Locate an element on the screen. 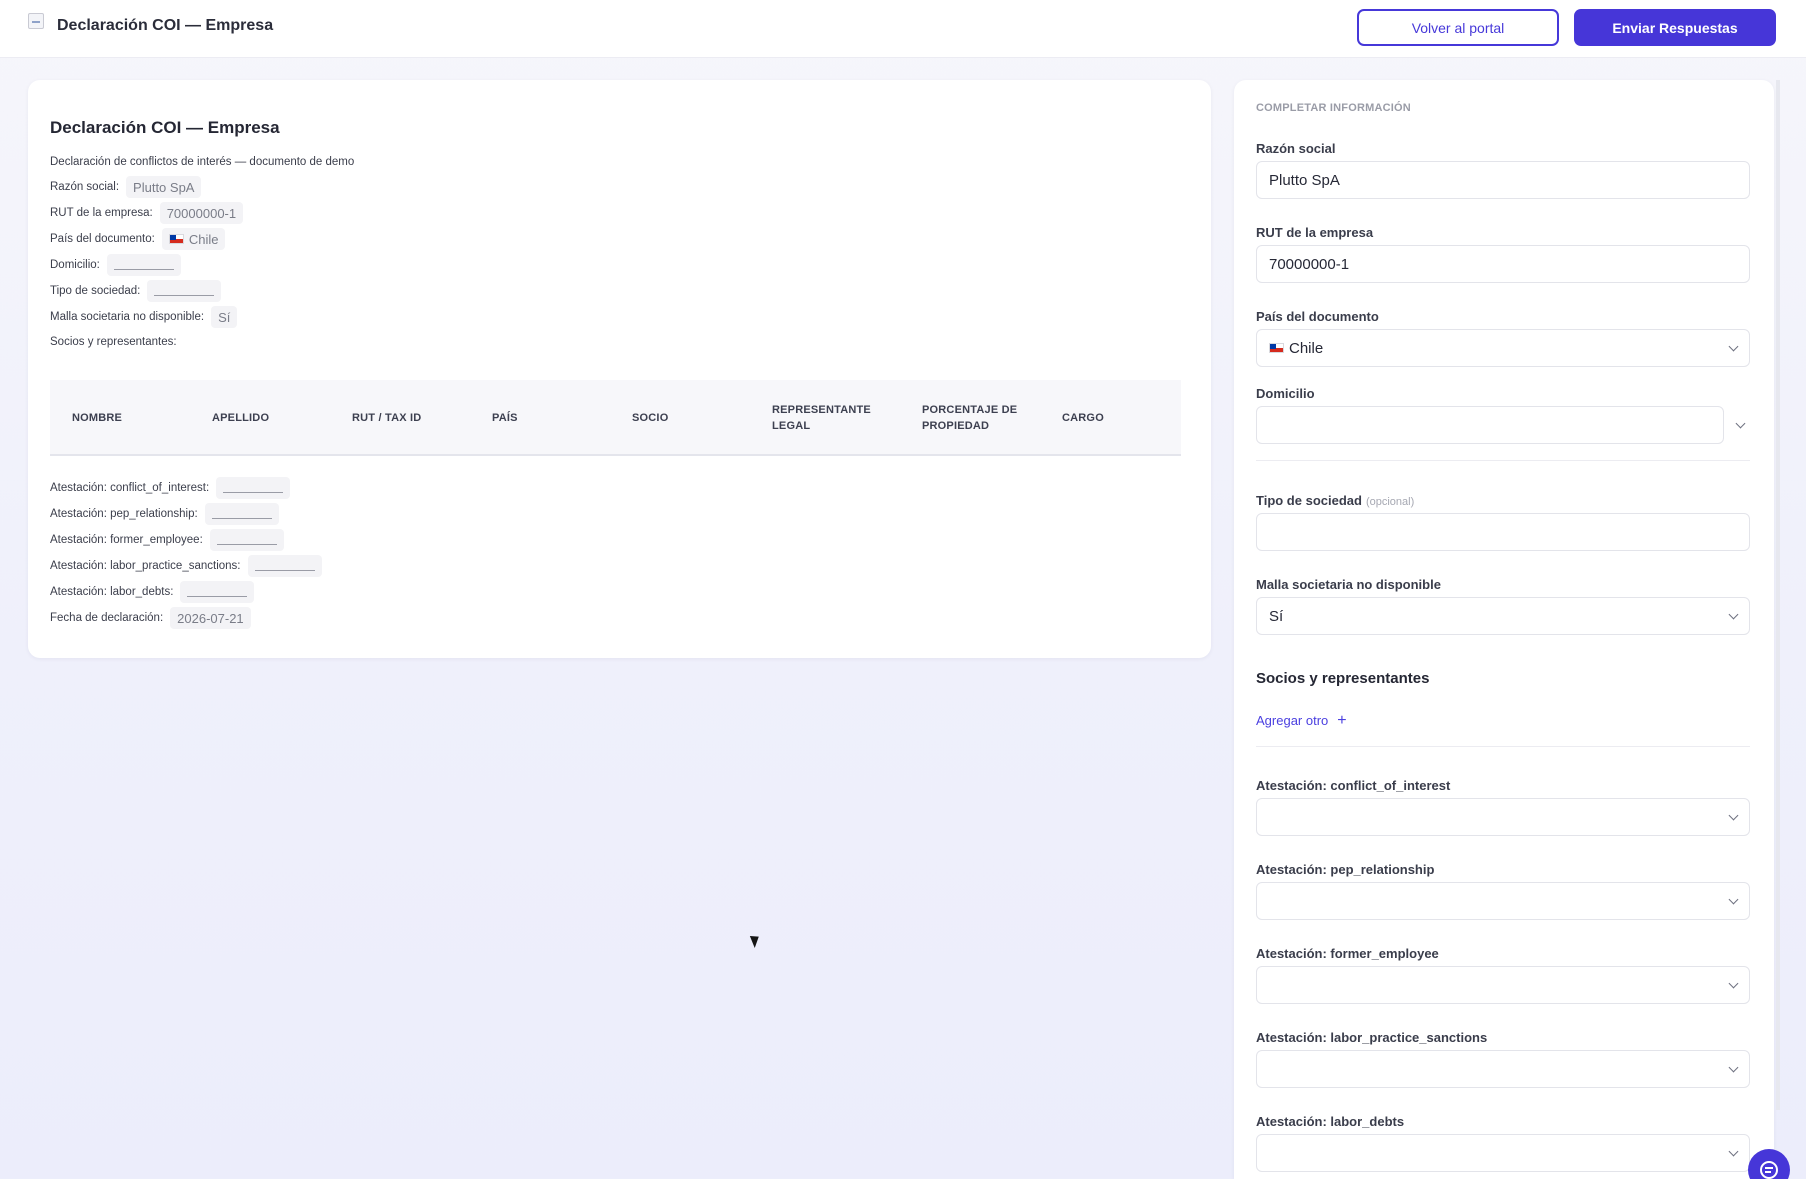 The width and height of the screenshot is (1806, 1179). preview-line-pais: País del documento: Chile is located at coordinates (138, 239).